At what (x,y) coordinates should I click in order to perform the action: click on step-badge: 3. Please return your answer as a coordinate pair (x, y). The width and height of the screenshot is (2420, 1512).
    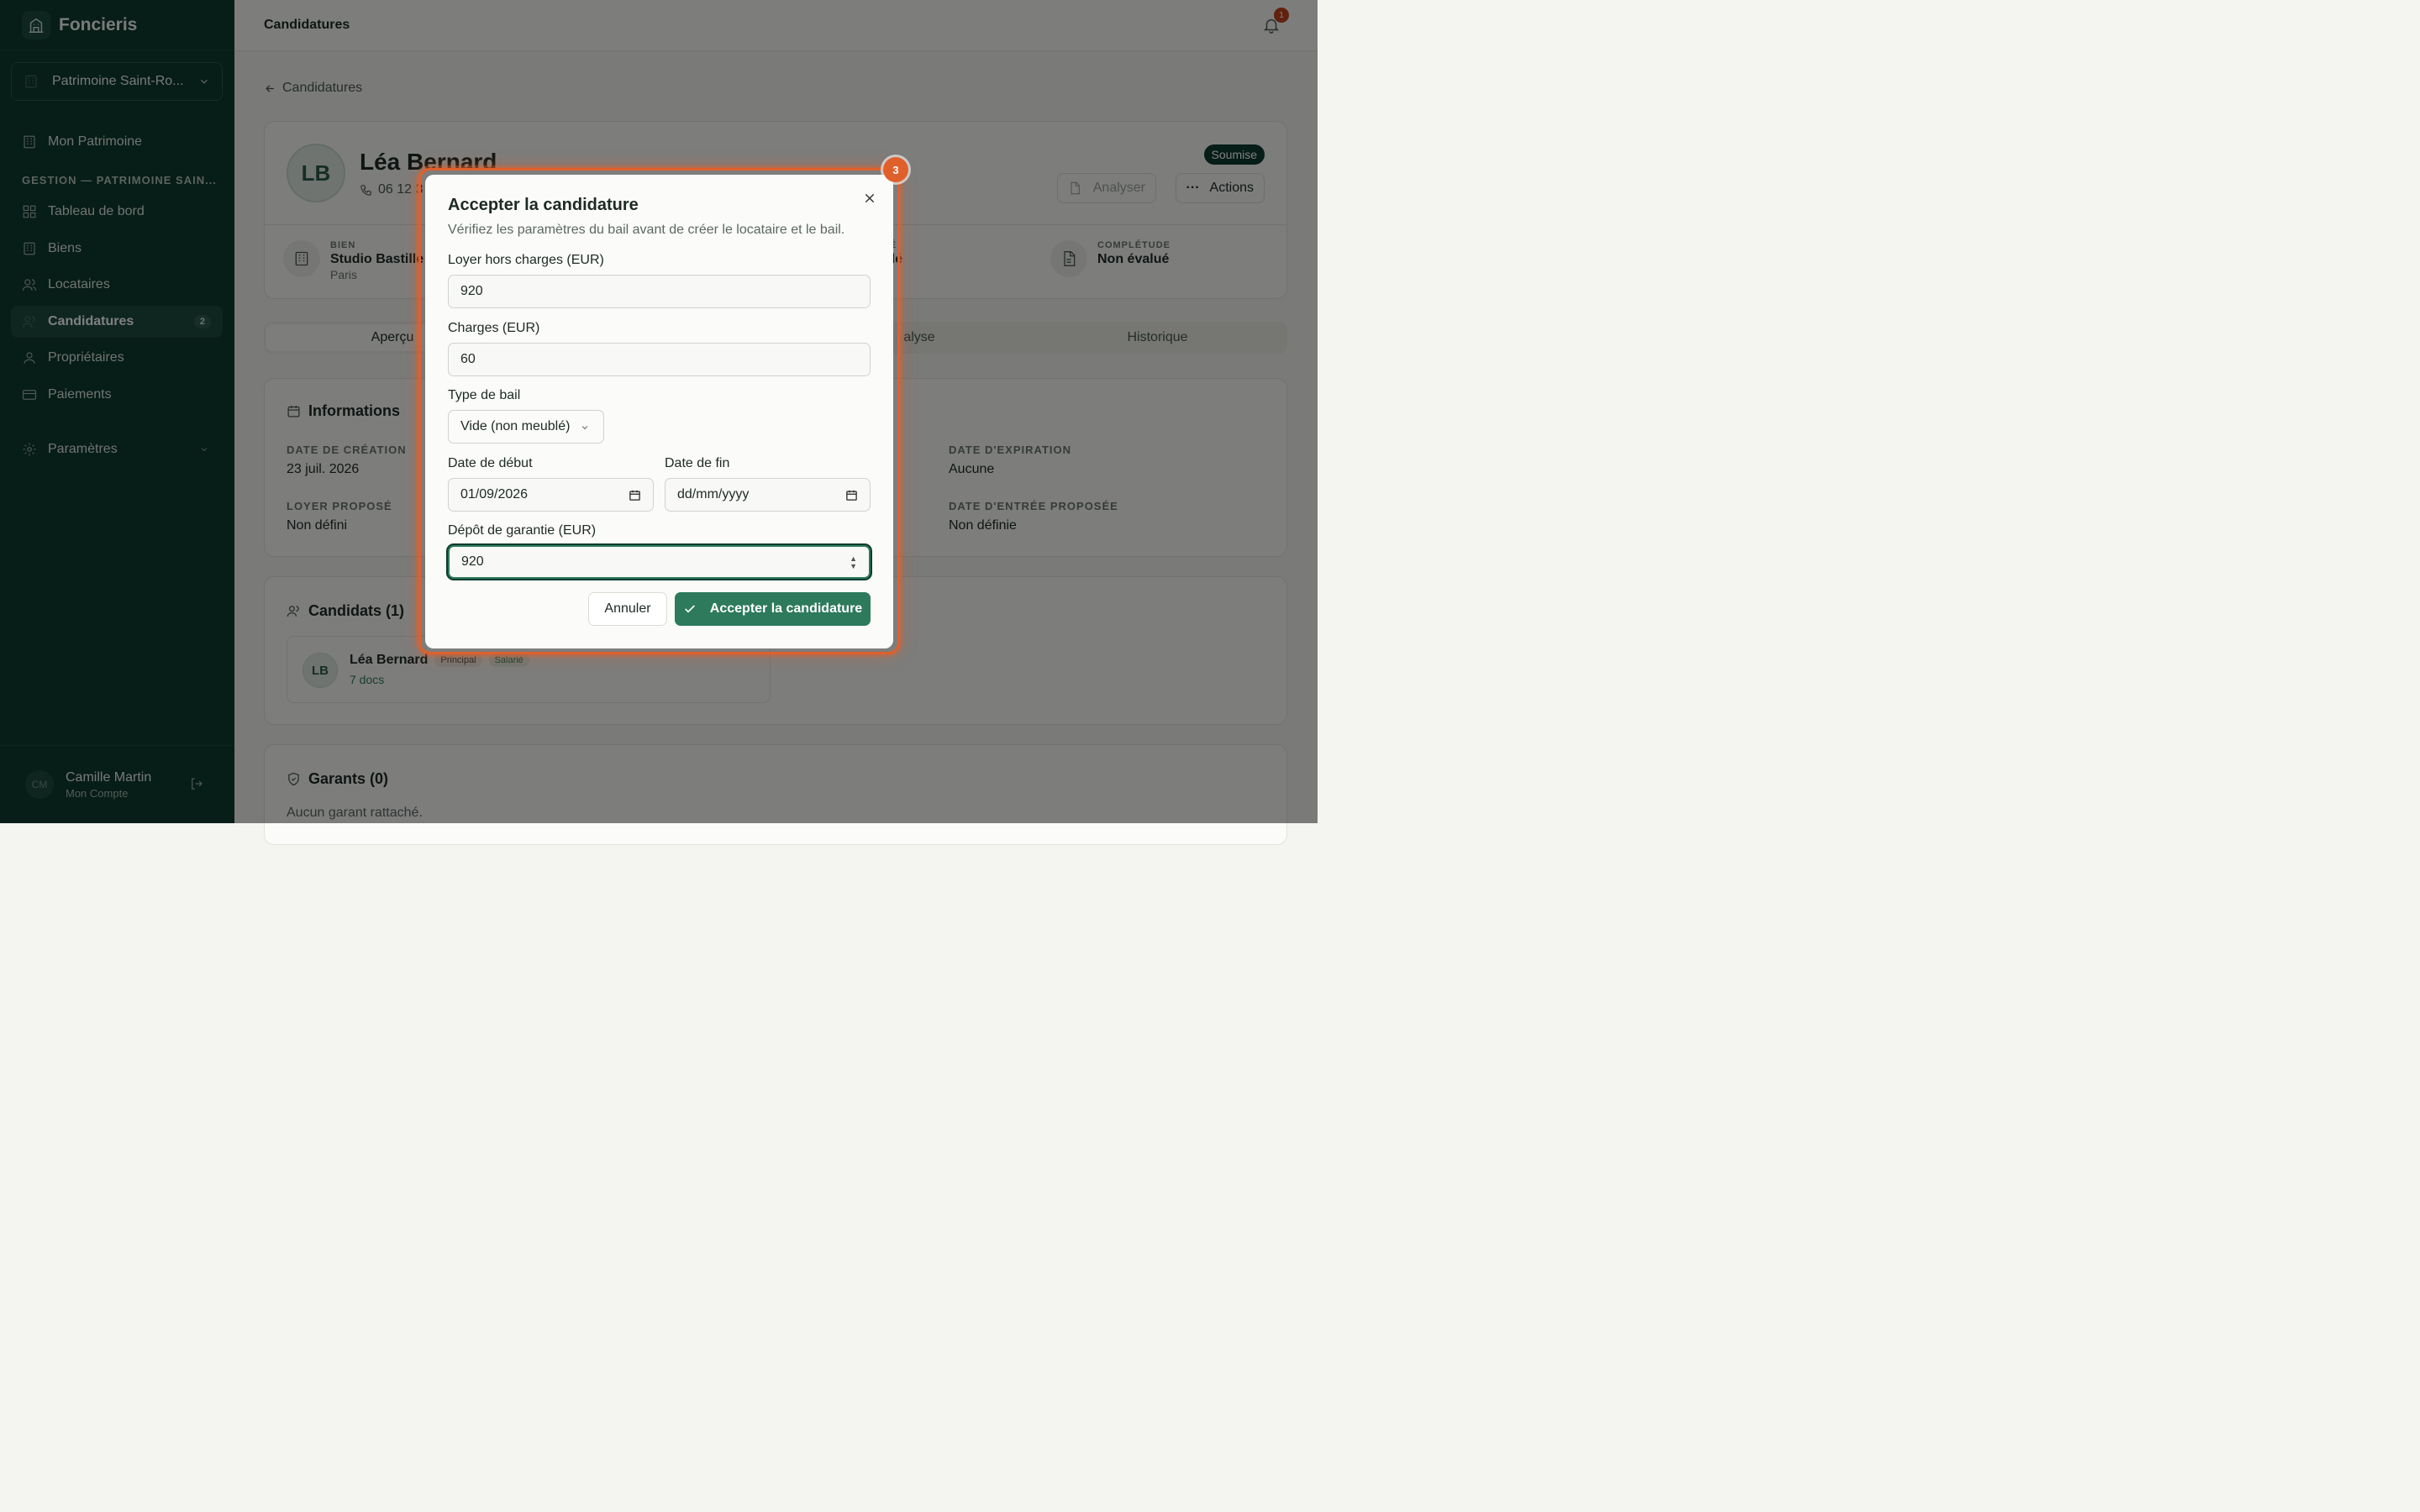
    Looking at the image, I should click on (896, 169).